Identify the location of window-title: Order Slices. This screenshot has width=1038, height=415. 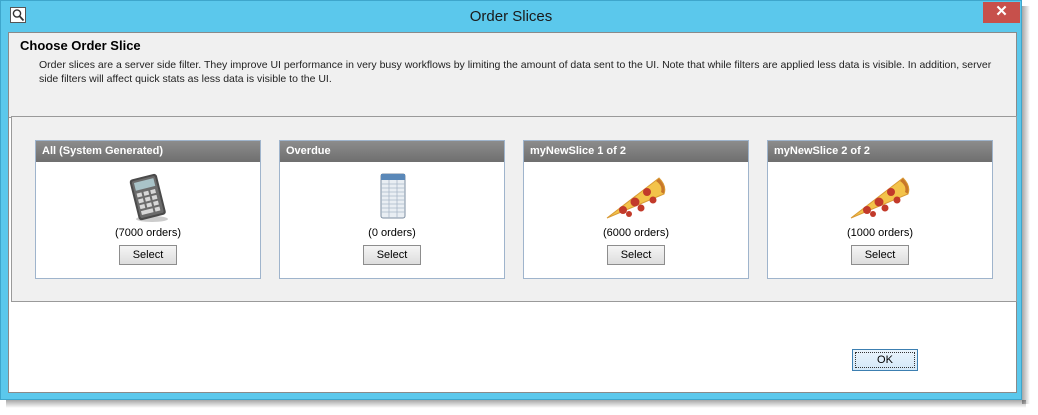
(511, 16).